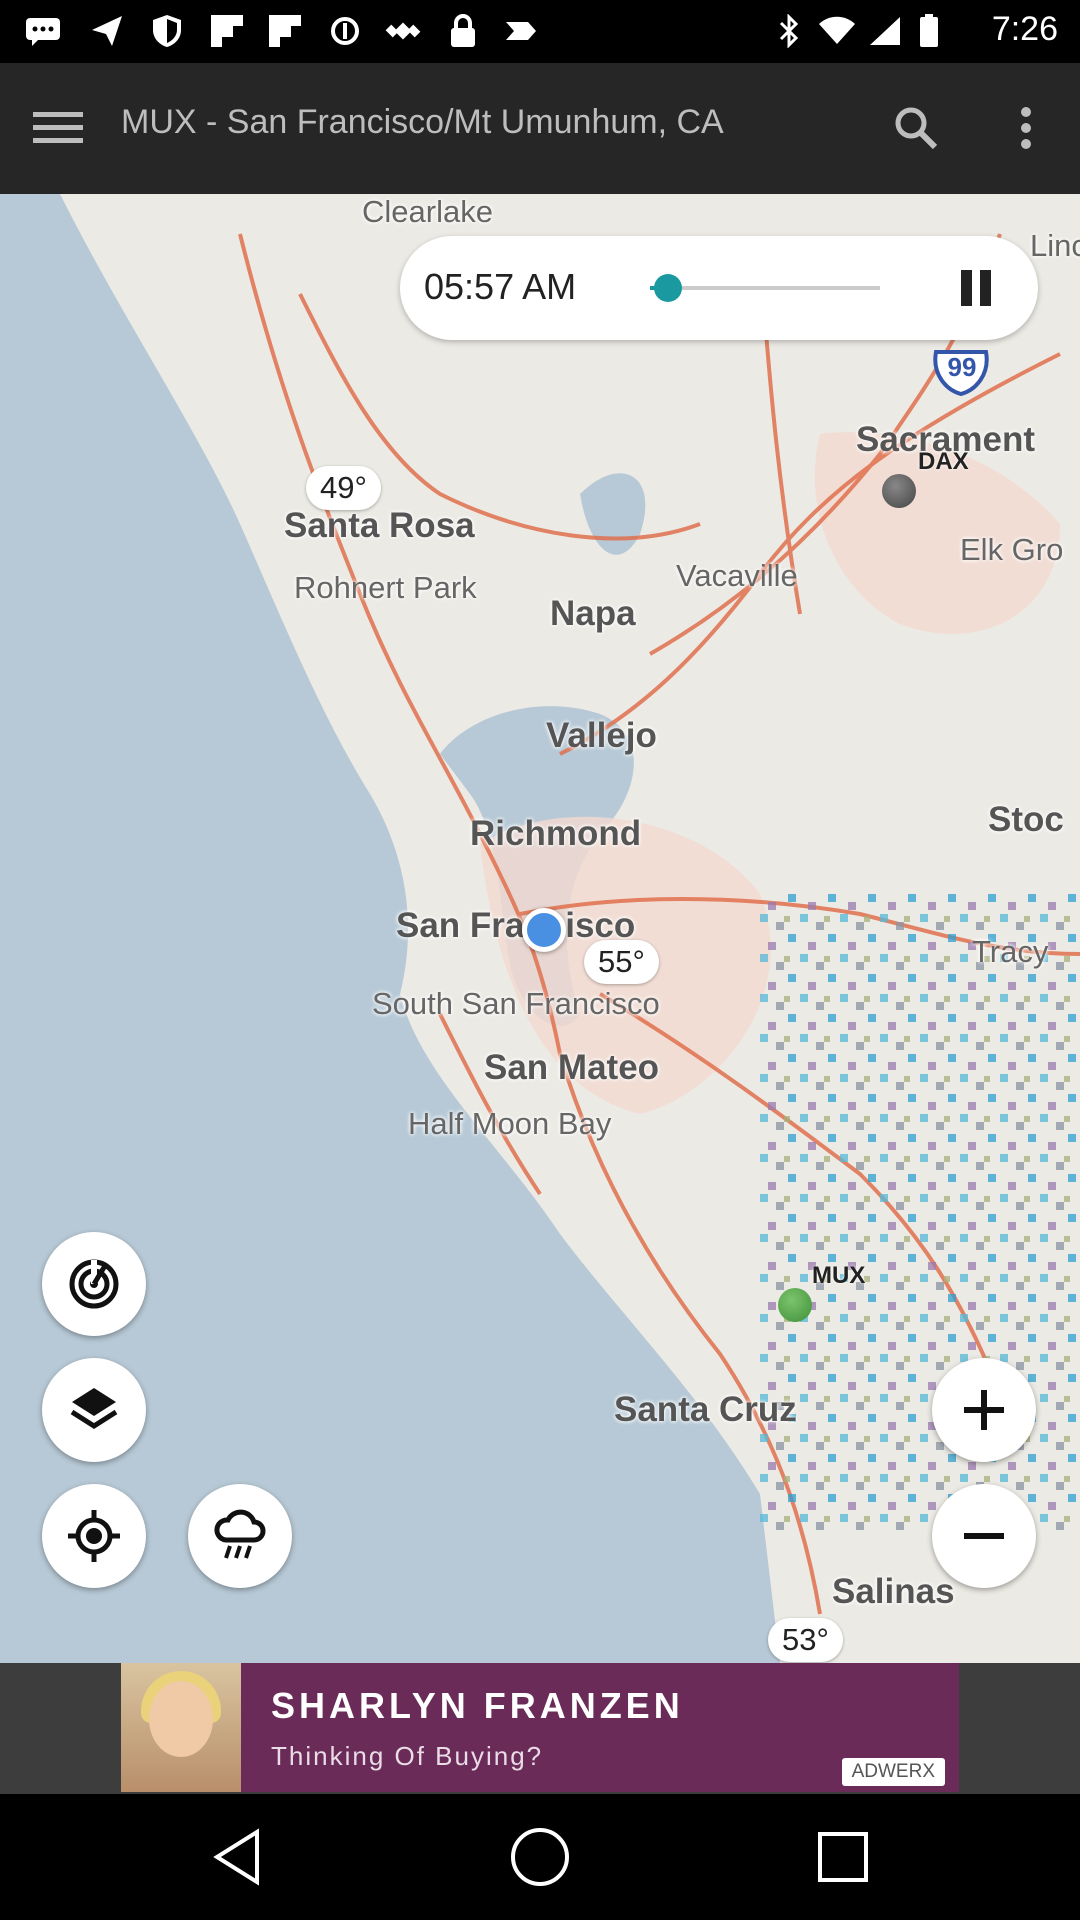 This screenshot has width=1080, height=1920. I want to click on zoom-out-icon, so click(984, 1536).